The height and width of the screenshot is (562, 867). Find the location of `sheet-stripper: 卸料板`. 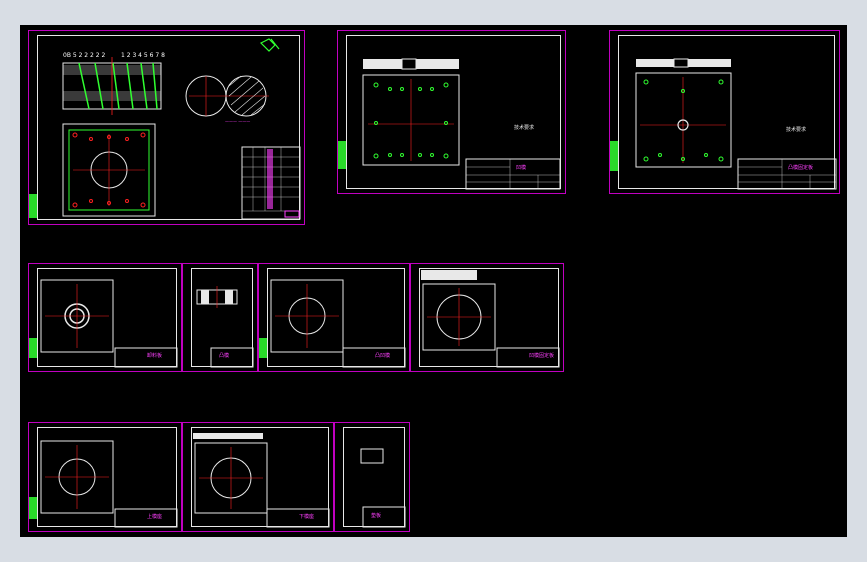

sheet-stripper: 卸料板 is located at coordinates (105, 317).